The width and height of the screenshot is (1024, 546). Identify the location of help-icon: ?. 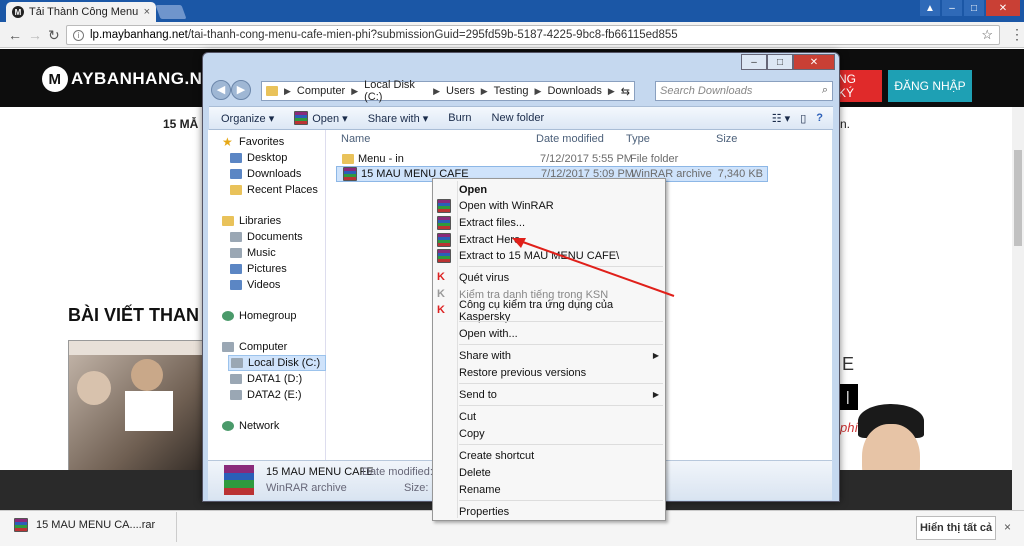
(819, 118).